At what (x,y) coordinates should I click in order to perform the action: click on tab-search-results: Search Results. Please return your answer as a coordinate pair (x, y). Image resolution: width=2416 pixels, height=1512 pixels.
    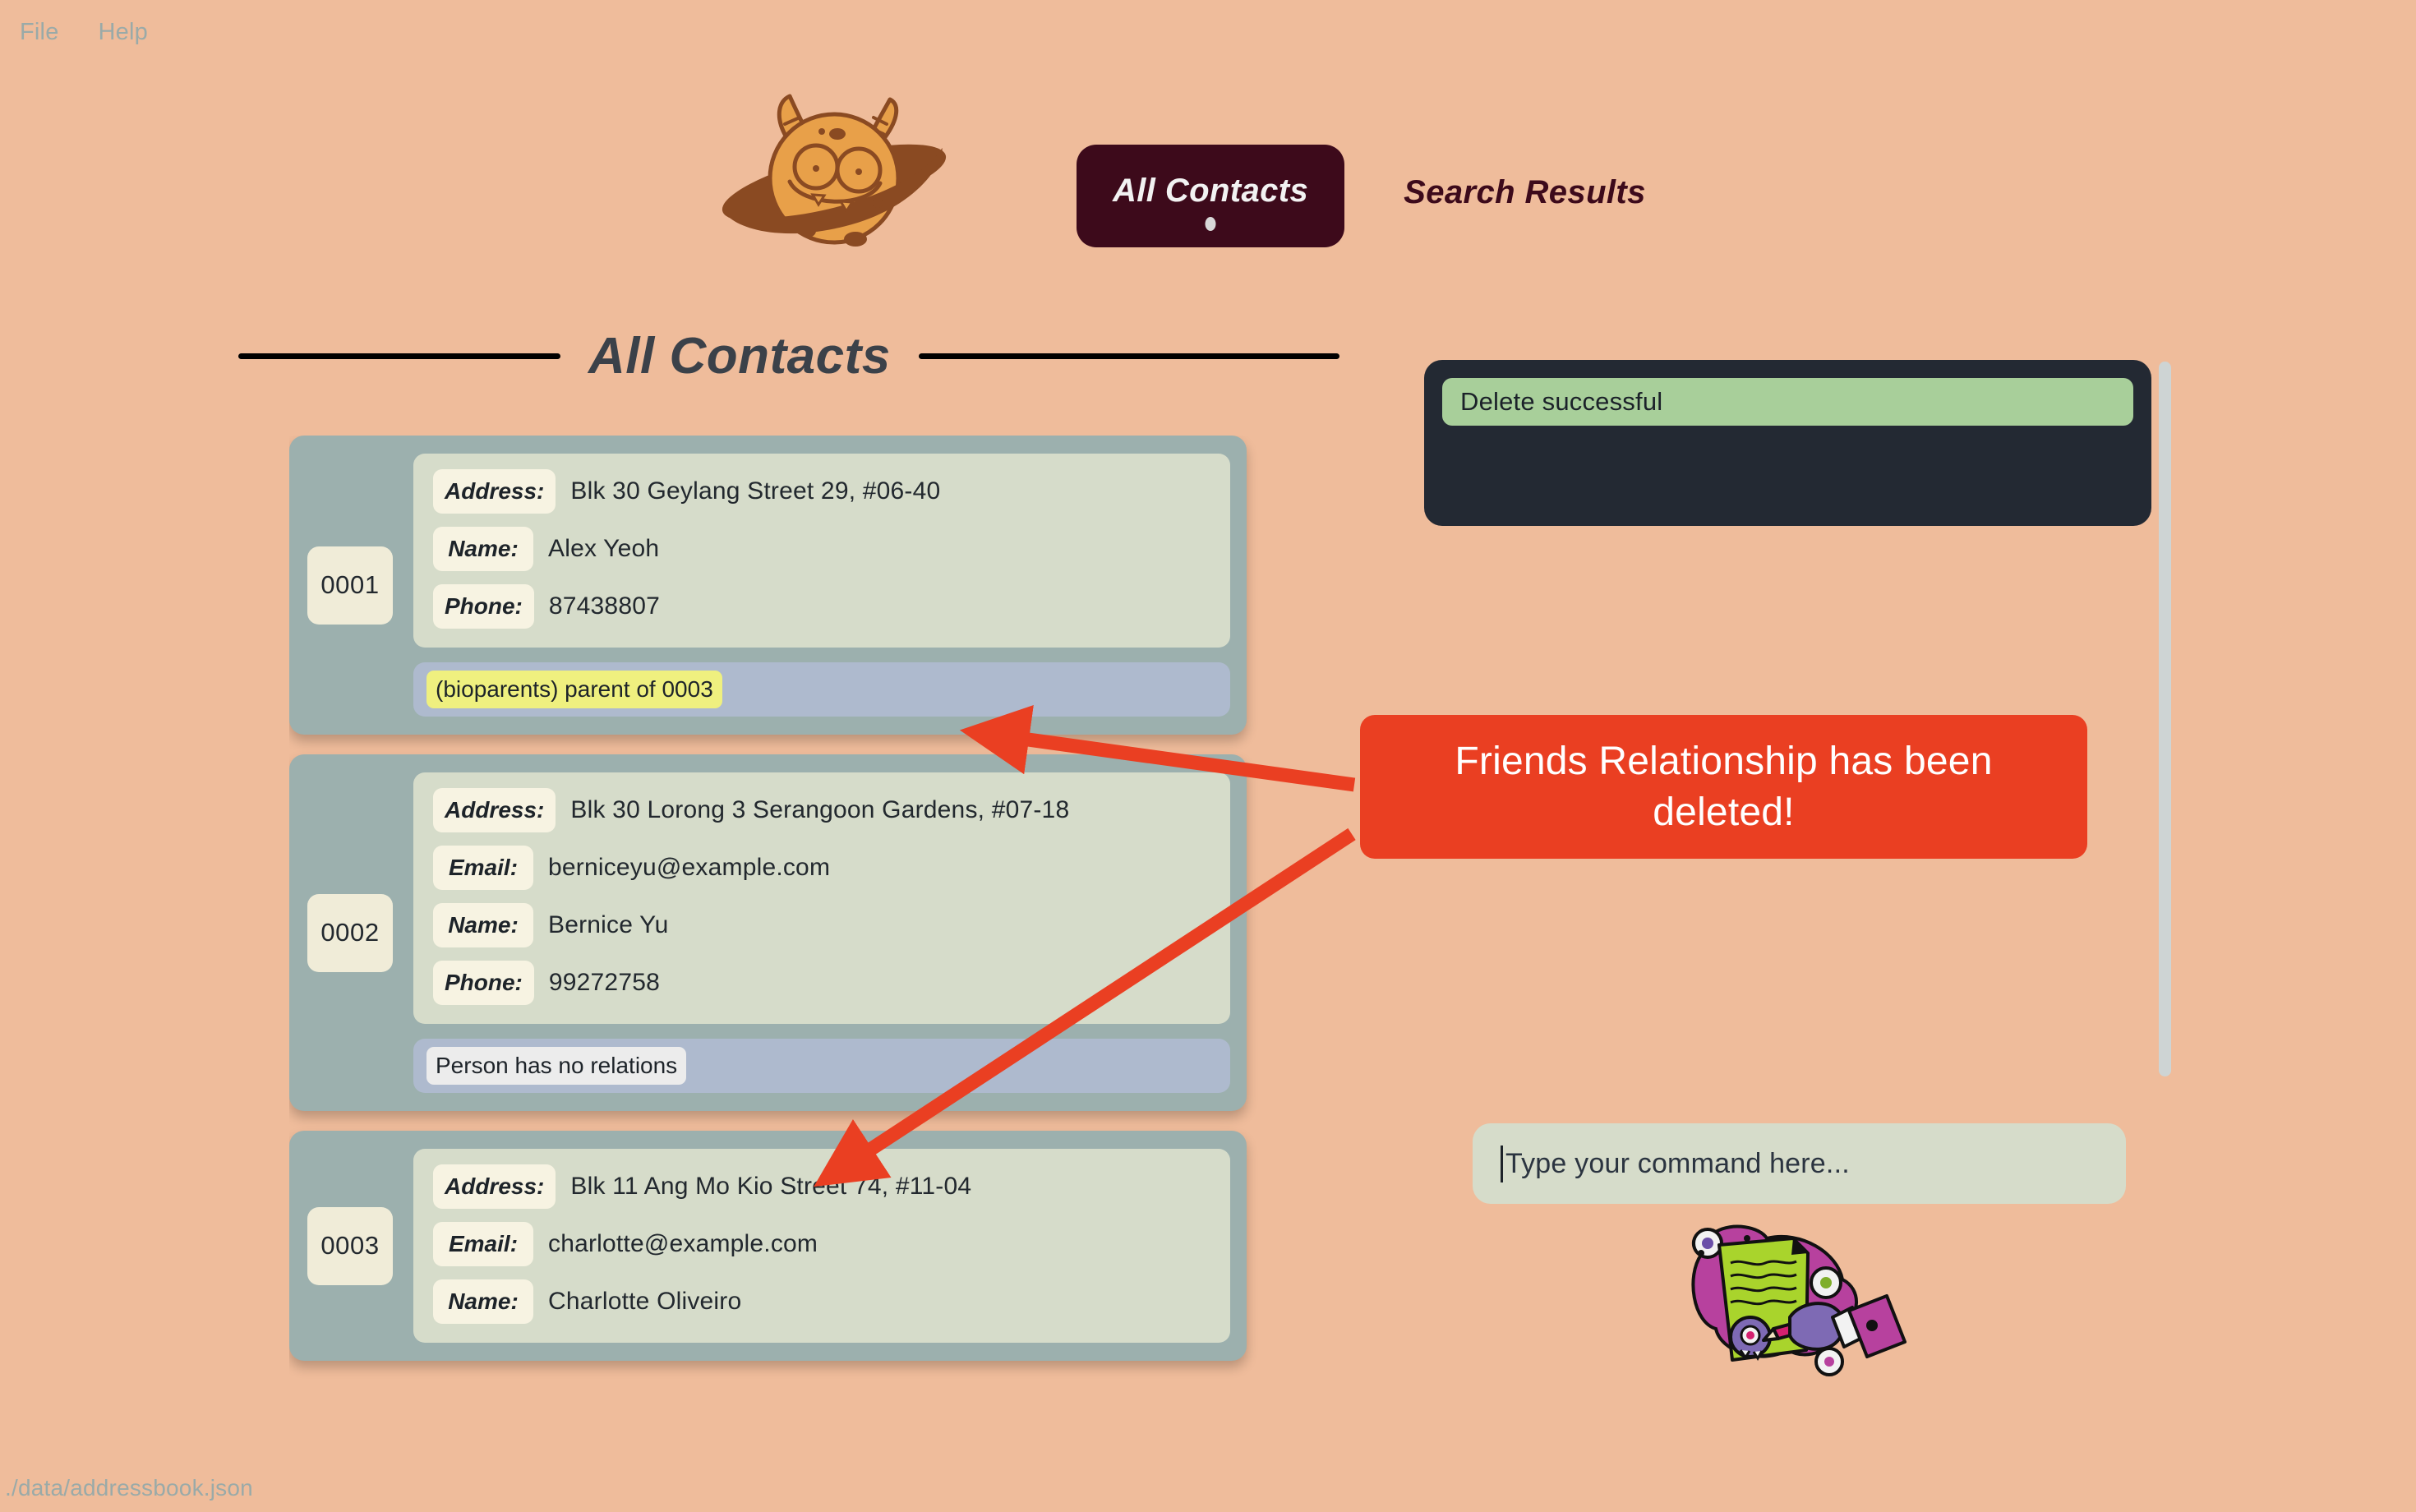
    Looking at the image, I should click on (1525, 178).